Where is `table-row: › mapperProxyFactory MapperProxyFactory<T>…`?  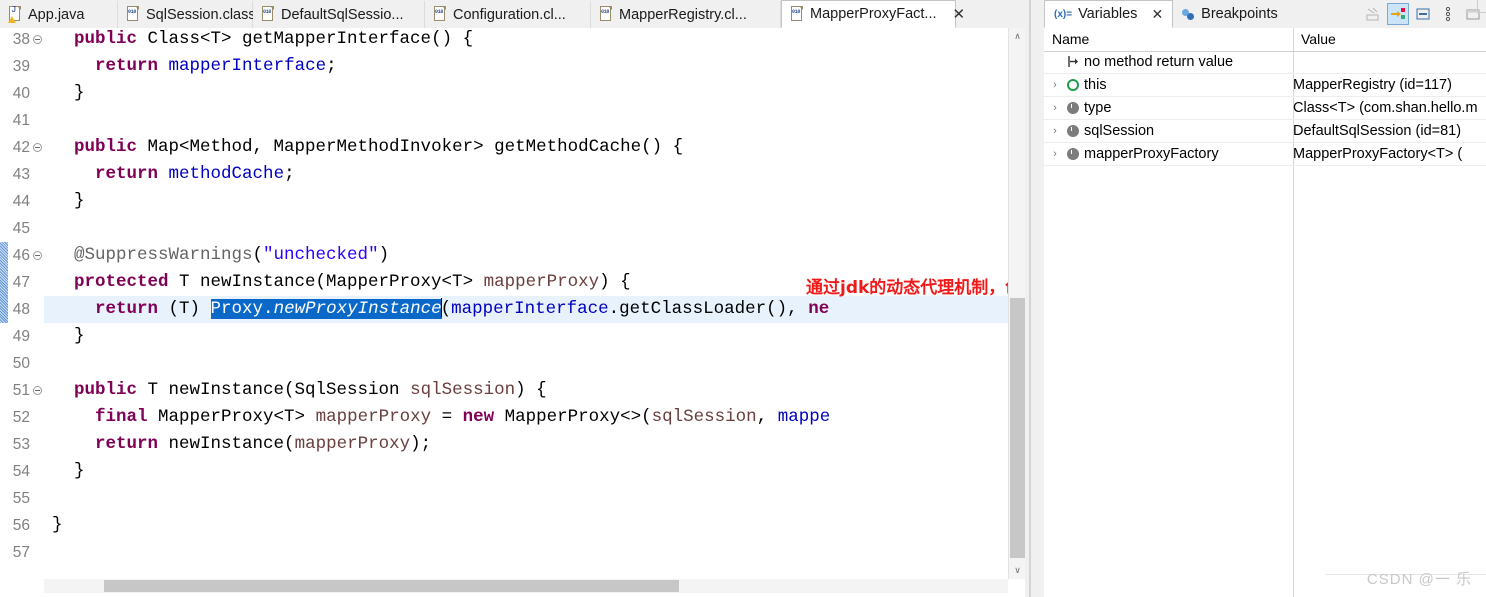 table-row: › mapperProxyFactory MapperProxyFactory<T>… is located at coordinates (1265, 154).